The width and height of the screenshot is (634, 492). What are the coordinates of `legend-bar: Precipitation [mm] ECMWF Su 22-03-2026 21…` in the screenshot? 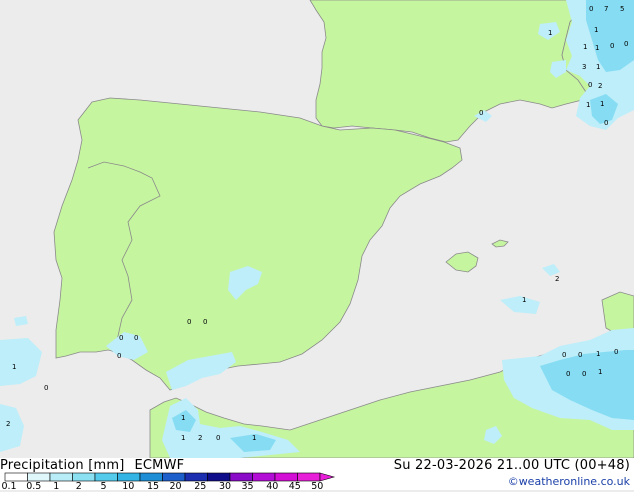 It's located at (317, 475).